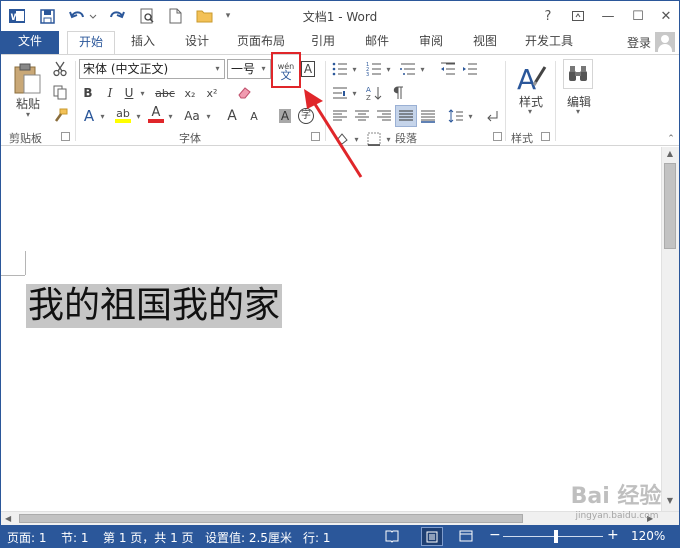 This screenshot has height=548, width=680. Describe the element at coordinates (670, 154) in the screenshot. I see `scroll-up-icon: ▲` at that location.